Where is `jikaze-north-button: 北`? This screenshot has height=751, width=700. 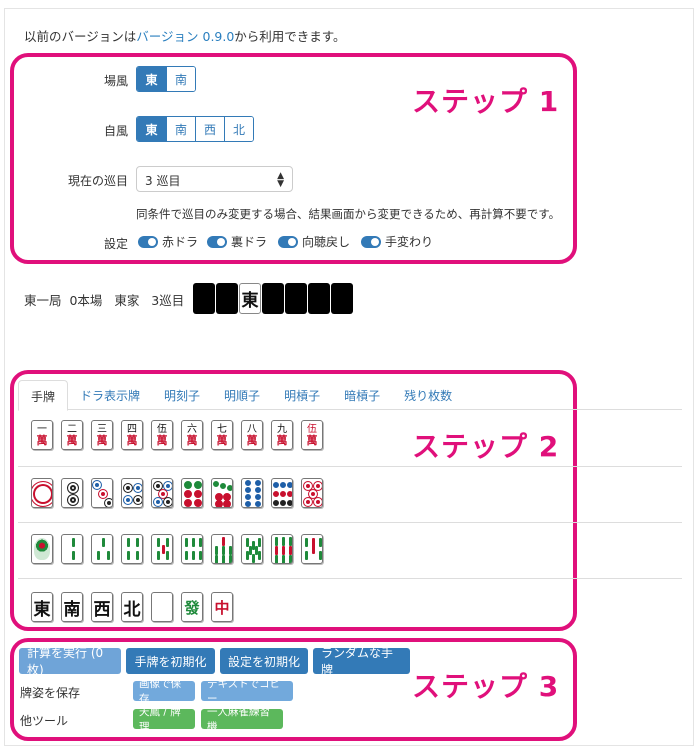
jikaze-north-button: 北 is located at coordinates (238, 129).